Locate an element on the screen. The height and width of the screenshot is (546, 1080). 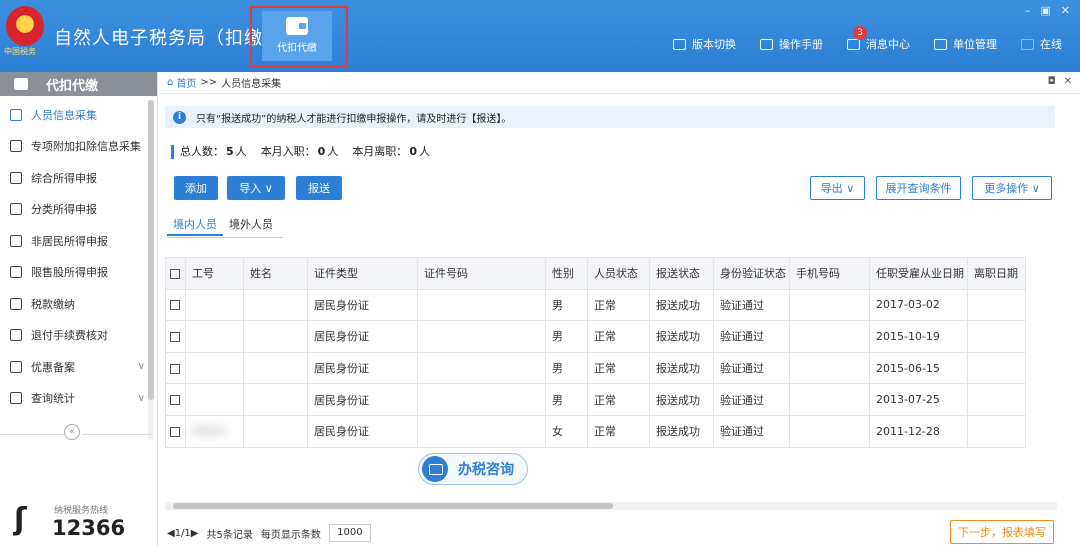
cell-leave-date is located at coordinates (996, 305).